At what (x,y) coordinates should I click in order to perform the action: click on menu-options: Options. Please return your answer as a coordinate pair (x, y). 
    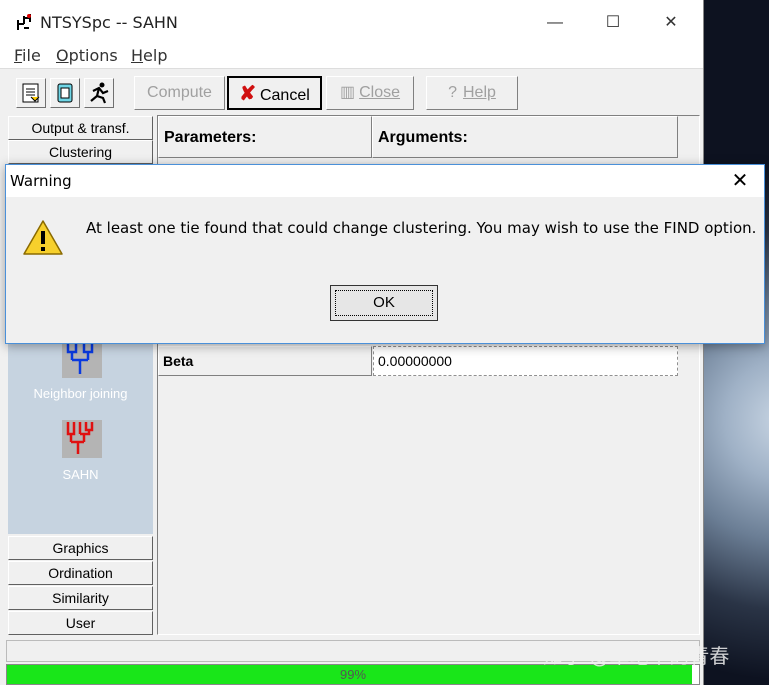
    Looking at the image, I should click on (87, 55).